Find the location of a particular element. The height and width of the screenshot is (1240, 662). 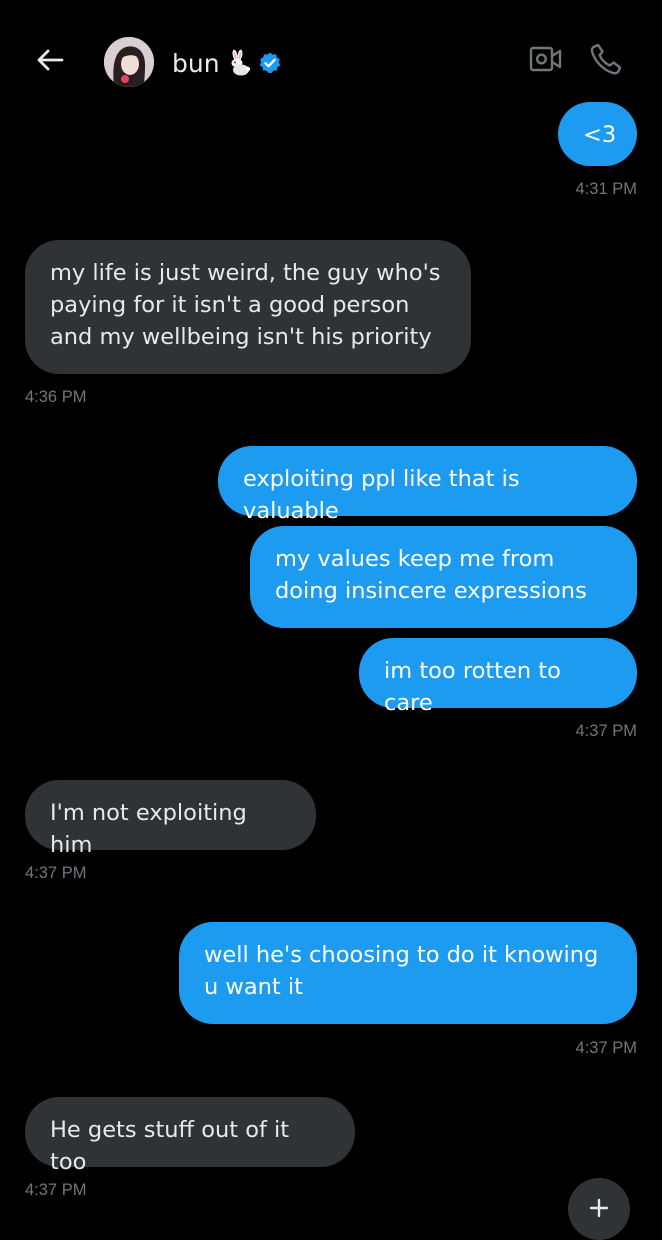

message-bubble-incoming: He gets stuff out of it too is located at coordinates (190, 1136).